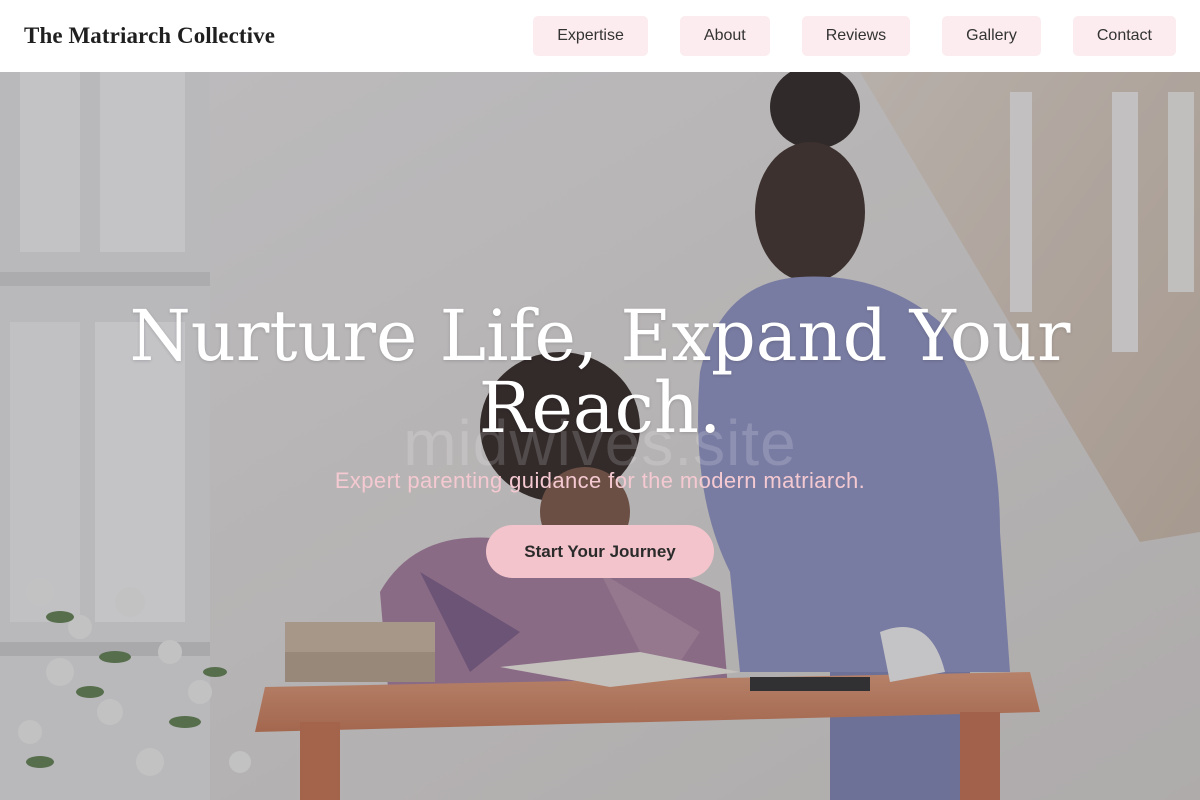 The height and width of the screenshot is (800, 1200). Describe the element at coordinates (590, 36) in the screenshot. I see `nav-item-expertise: Expertise` at that location.